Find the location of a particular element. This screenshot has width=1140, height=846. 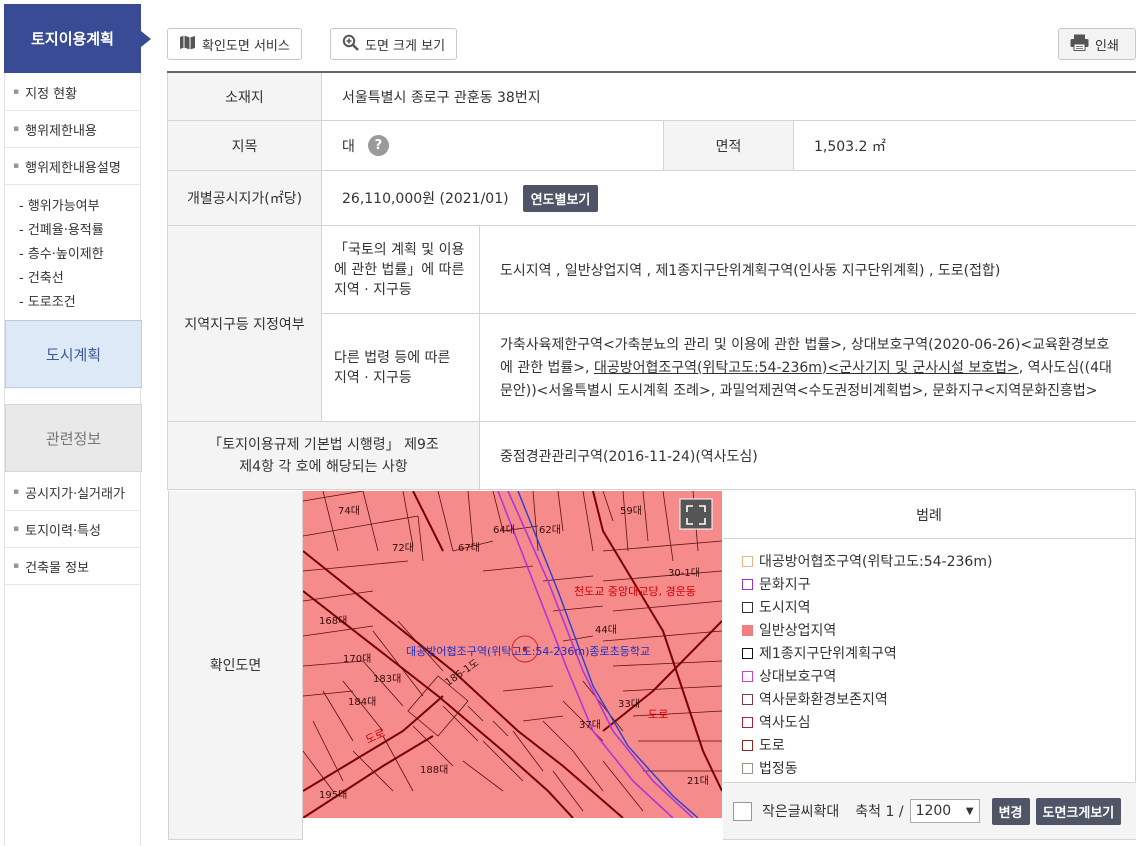

confirm-map-service-button: 확인도면 서비스 is located at coordinates (234, 44).